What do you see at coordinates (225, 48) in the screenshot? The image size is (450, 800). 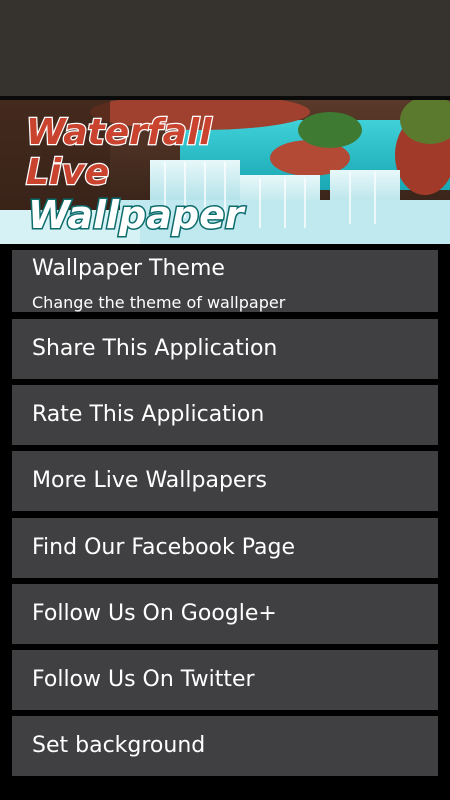 I see `status-bar` at bounding box center [225, 48].